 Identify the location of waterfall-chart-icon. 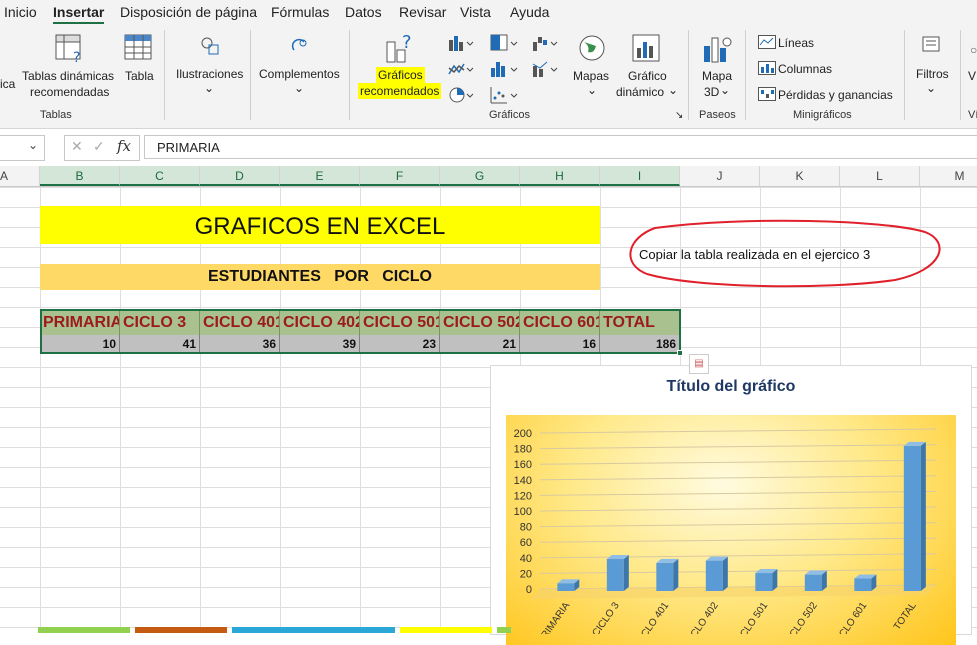
(546, 45).